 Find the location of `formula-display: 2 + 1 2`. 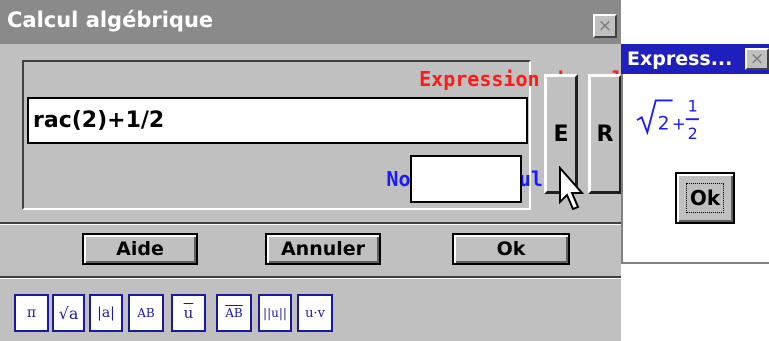

formula-display: 2 + 1 2 is located at coordinates (667, 120).